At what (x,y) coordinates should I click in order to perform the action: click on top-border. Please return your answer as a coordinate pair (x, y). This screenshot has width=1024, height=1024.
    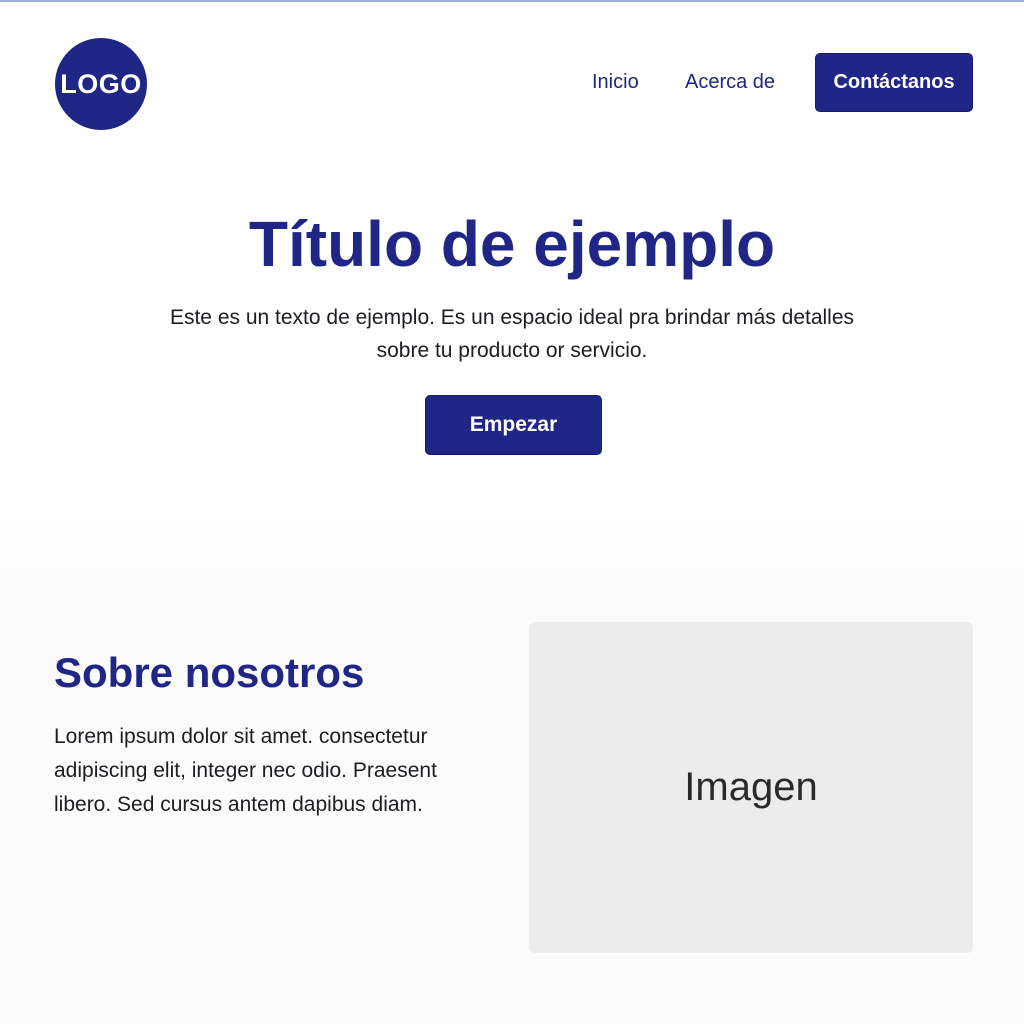
    Looking at the image, I should click on (512, 1).